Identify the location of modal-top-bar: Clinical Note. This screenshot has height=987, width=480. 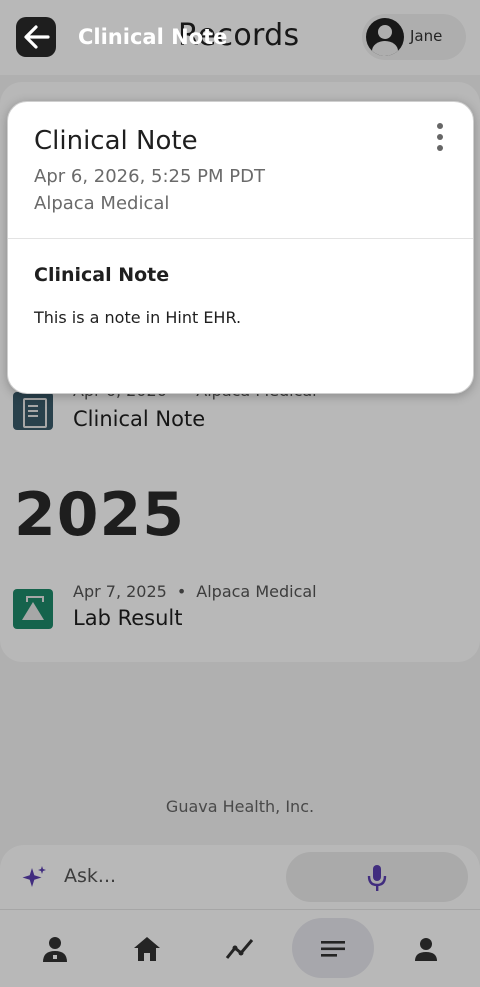
(240, 37).